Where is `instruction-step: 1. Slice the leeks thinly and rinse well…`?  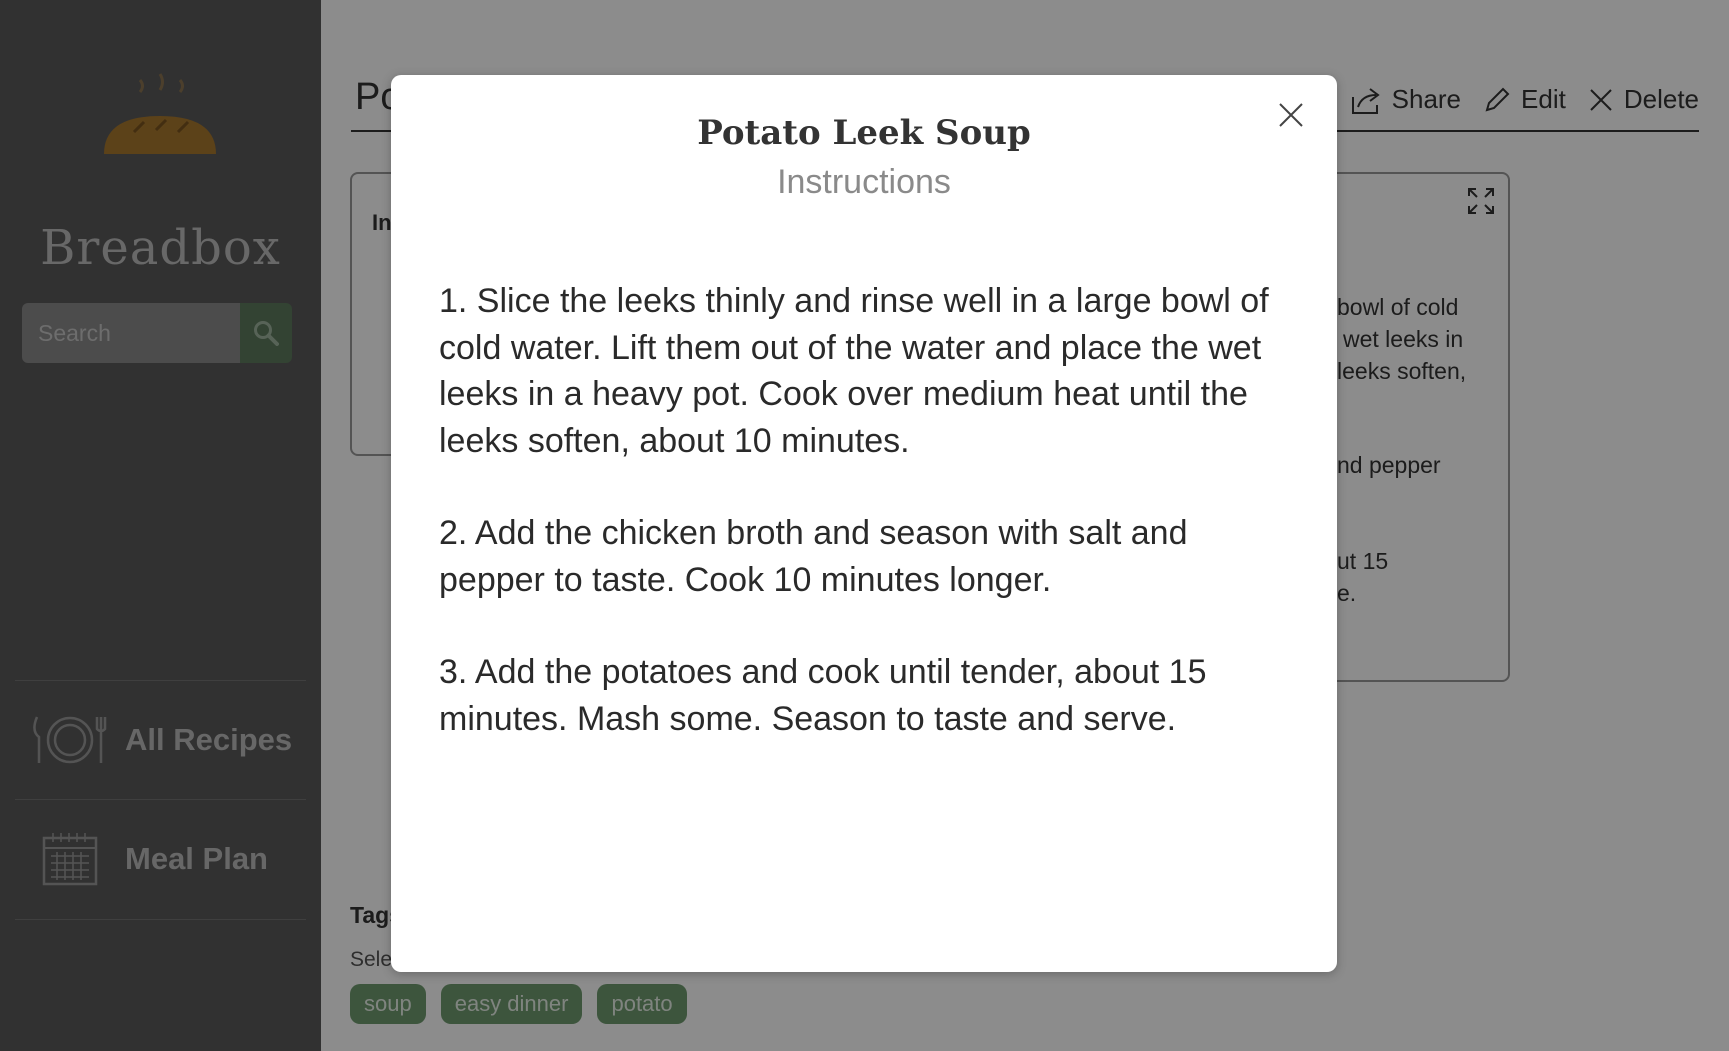
instruction-step: 1. Slice the leeks thinly and rinse well… is located at coordinates (854, 371).